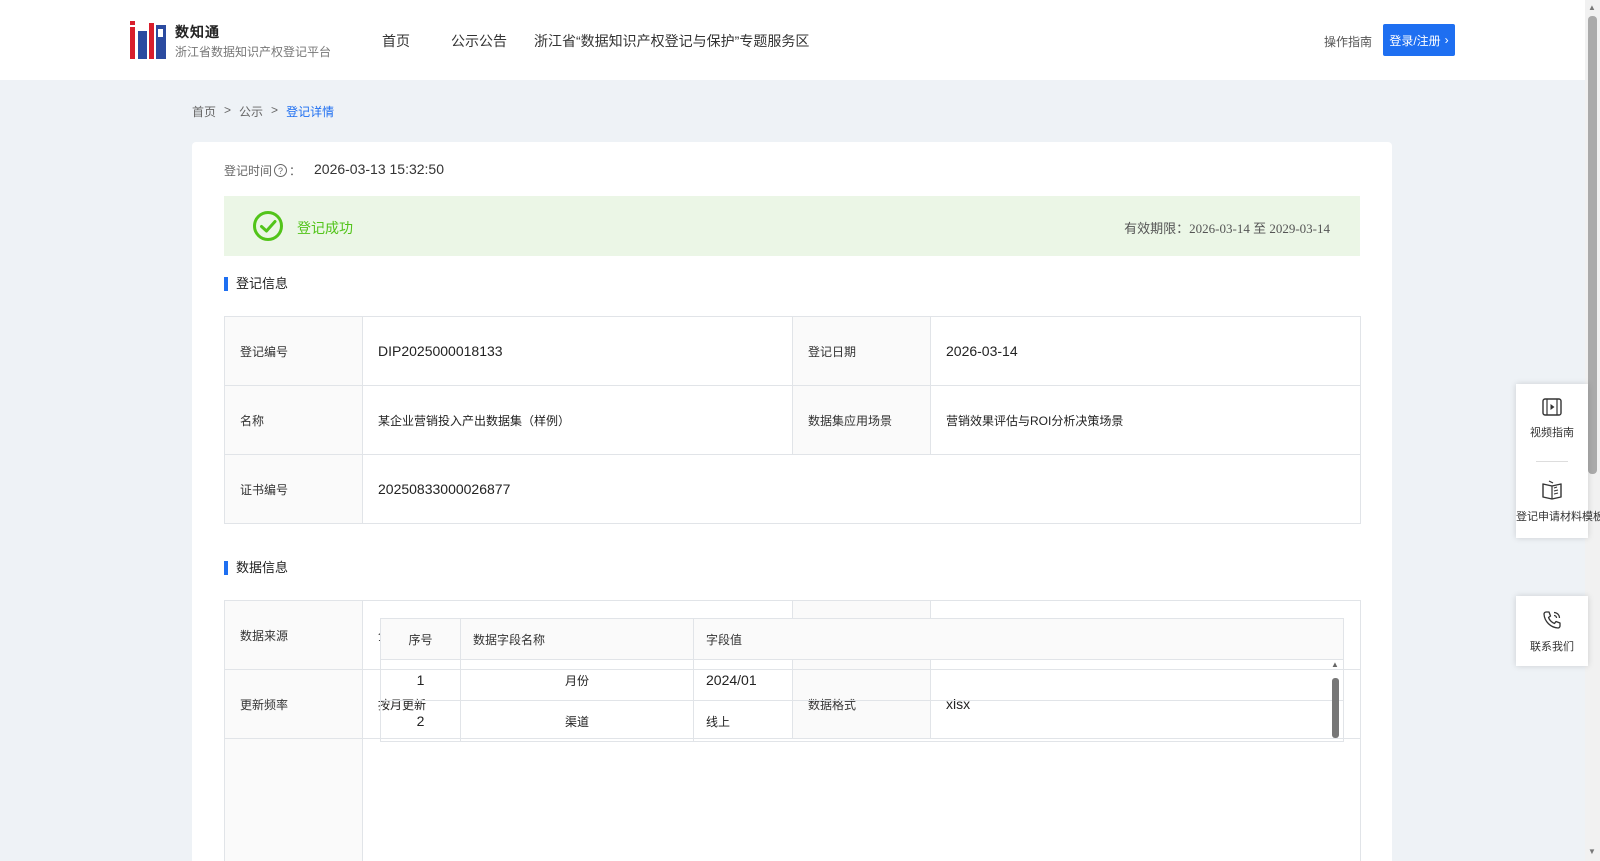 This screenshot has width=1600, height=861. I want to click on cell-label: 登记日期, so click(861, 351).